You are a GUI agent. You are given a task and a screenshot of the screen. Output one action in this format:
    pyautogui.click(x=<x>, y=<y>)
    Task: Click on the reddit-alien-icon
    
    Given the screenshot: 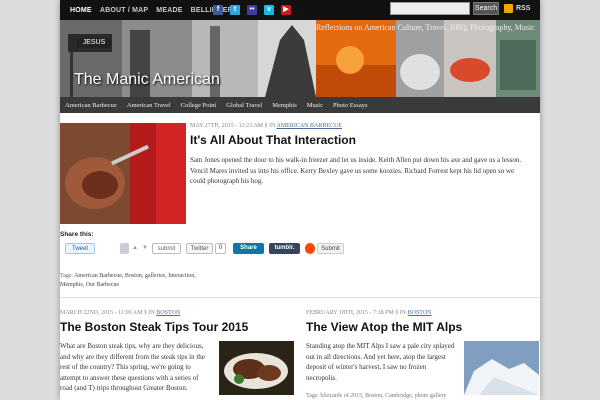 What is the action you would take?
    pyautogui.click(x=124, y=248)
    